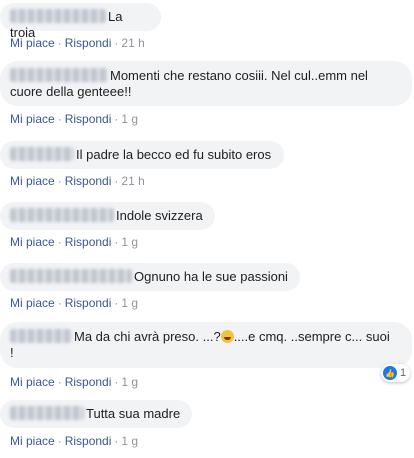  Describe the element at coordinates (12, 352) in the screenshot. I see `comment-text-line-2: !` at that location.